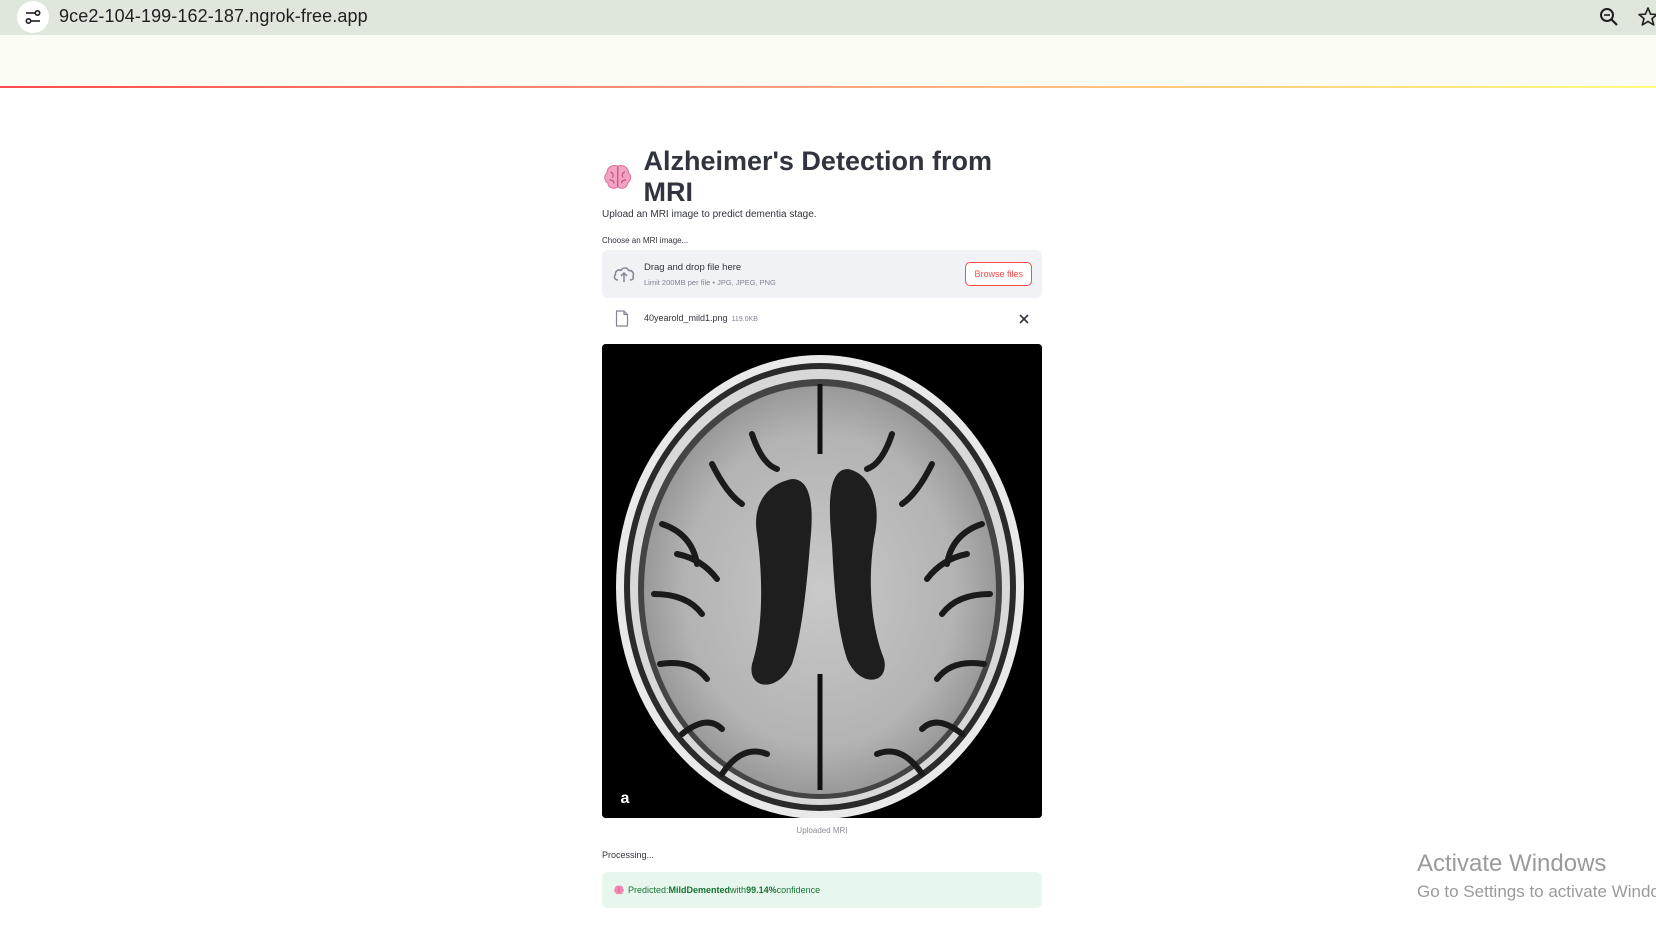 Image resolution: width=1656 pixels, height=943 pixels. Describe the element at coordinates (828, 61) in the screenshot. I see `app-header` at that location.